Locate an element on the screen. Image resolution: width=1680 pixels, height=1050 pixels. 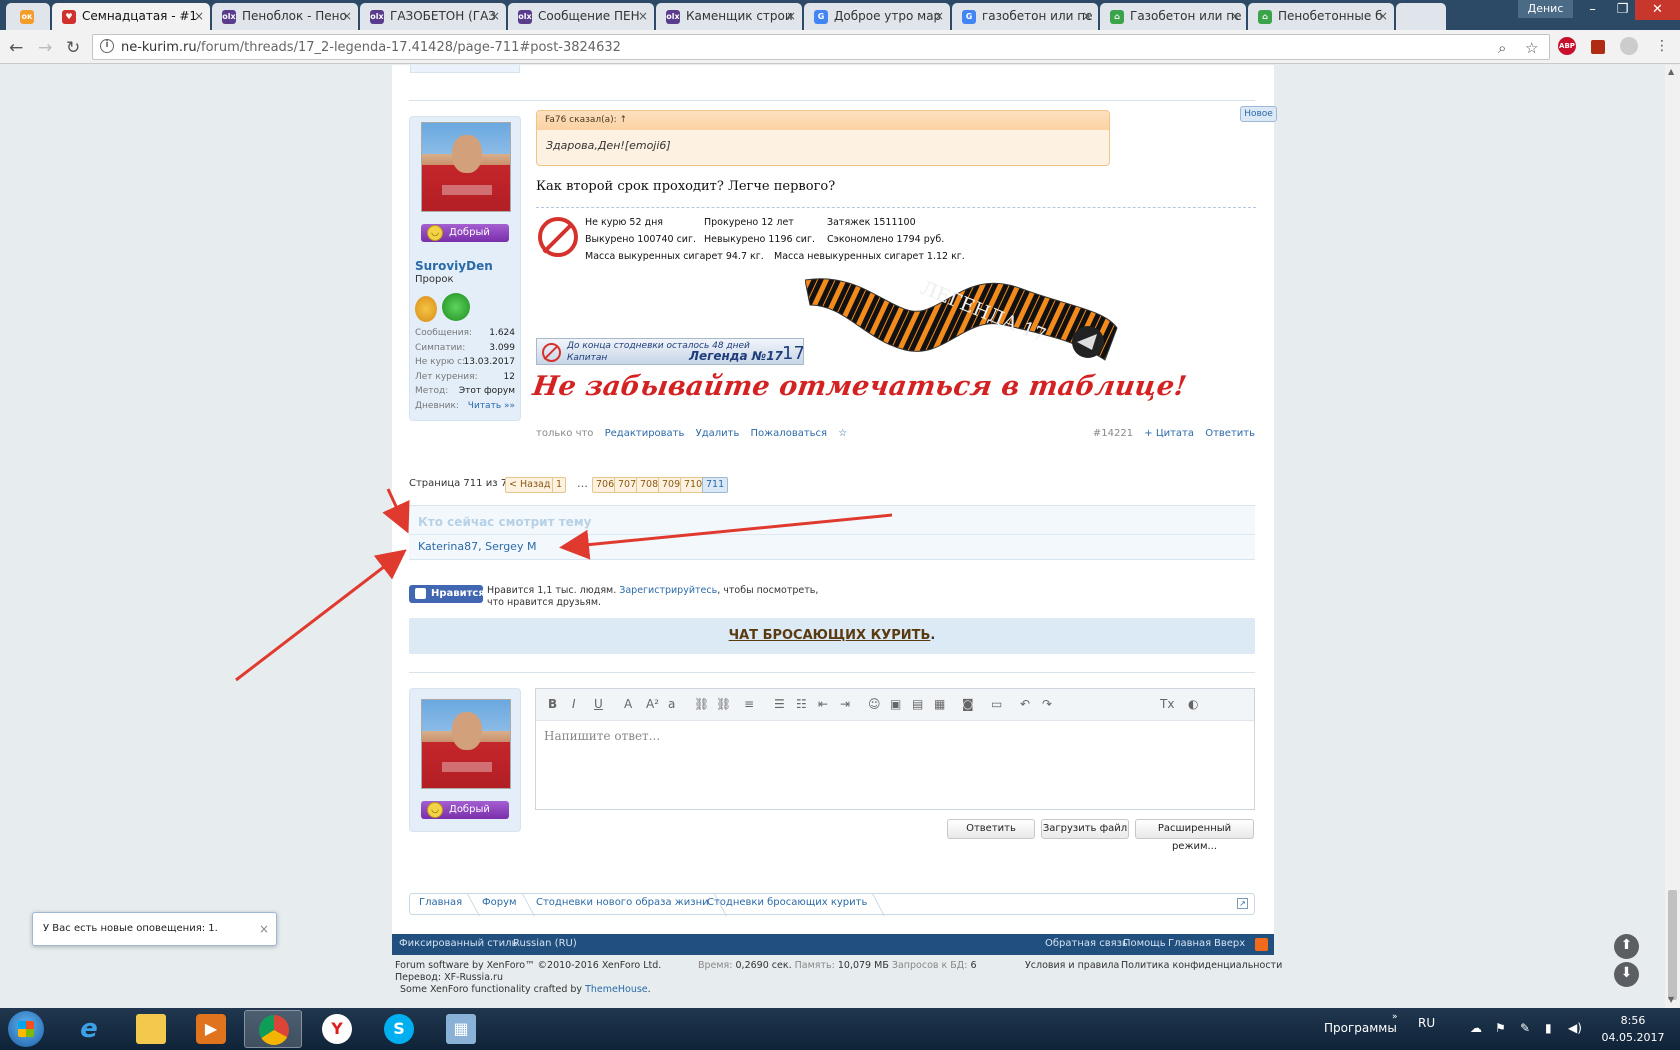
crumb-quit-marathons: Стодневки бросающих курить is located at coordinates (794, 902).